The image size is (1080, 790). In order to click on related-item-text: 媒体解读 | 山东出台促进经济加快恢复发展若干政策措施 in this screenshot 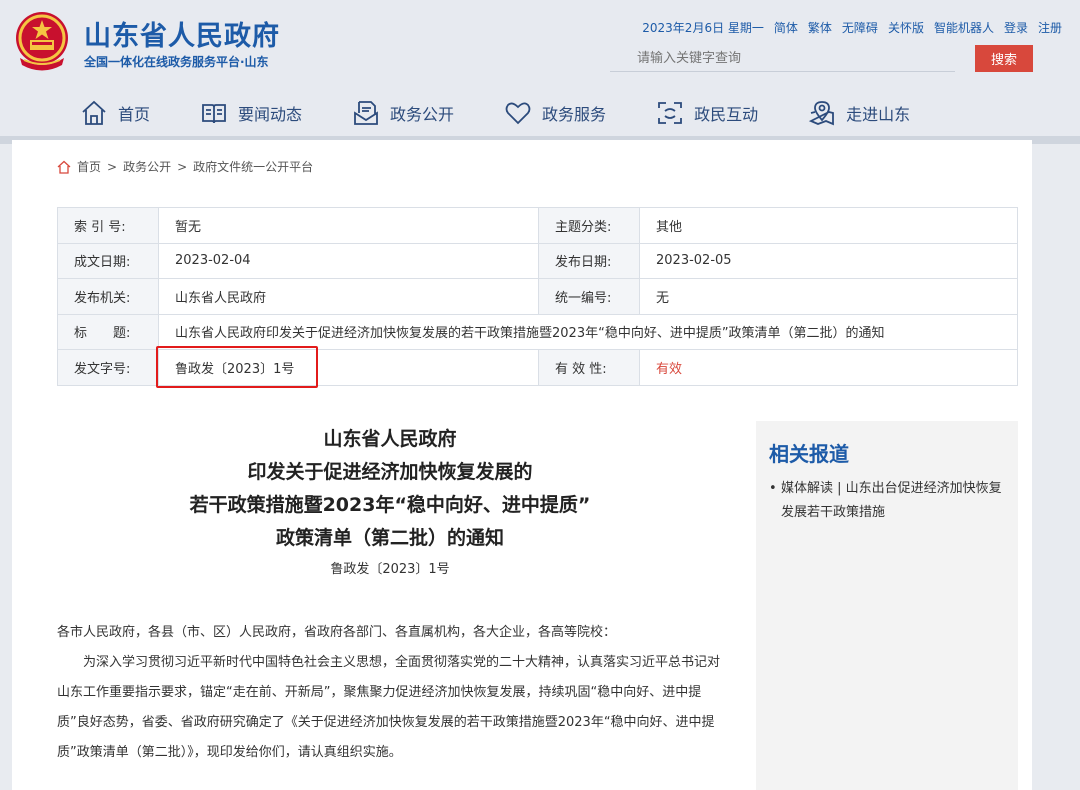, I will do `click(891, 500)`.